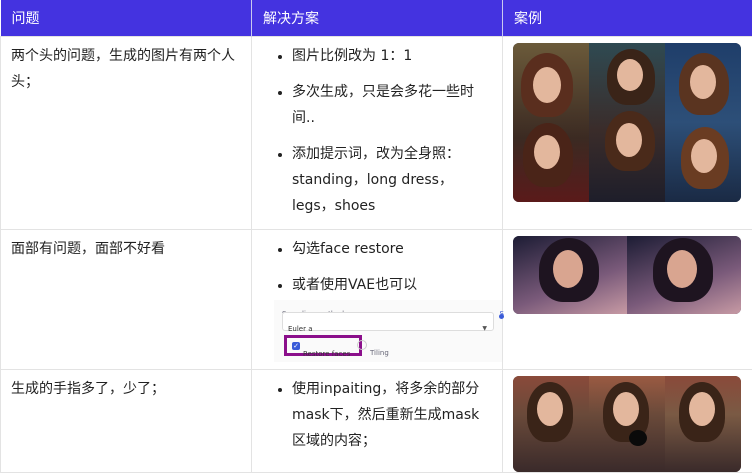 This screenshot has height=473, width=752. Describe the element at coordinates (296, 346) in the screenshot. I see `checkbox-checked-icon: ✓` at that location.